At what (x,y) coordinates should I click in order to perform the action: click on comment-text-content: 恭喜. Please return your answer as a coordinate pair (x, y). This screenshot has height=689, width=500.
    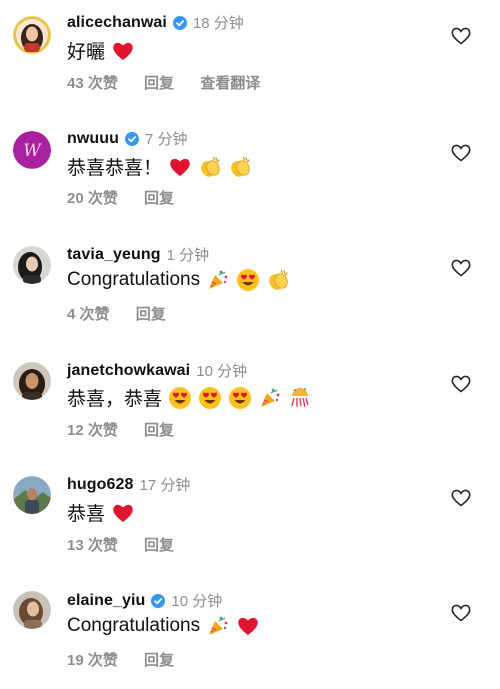
    Looking at the image, I should click on (86, 514).